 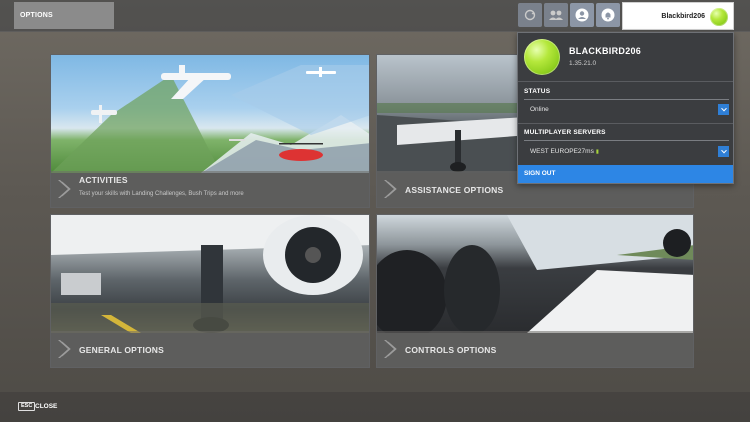 I want to click on bottom-bar, so click(x=375, y=407).